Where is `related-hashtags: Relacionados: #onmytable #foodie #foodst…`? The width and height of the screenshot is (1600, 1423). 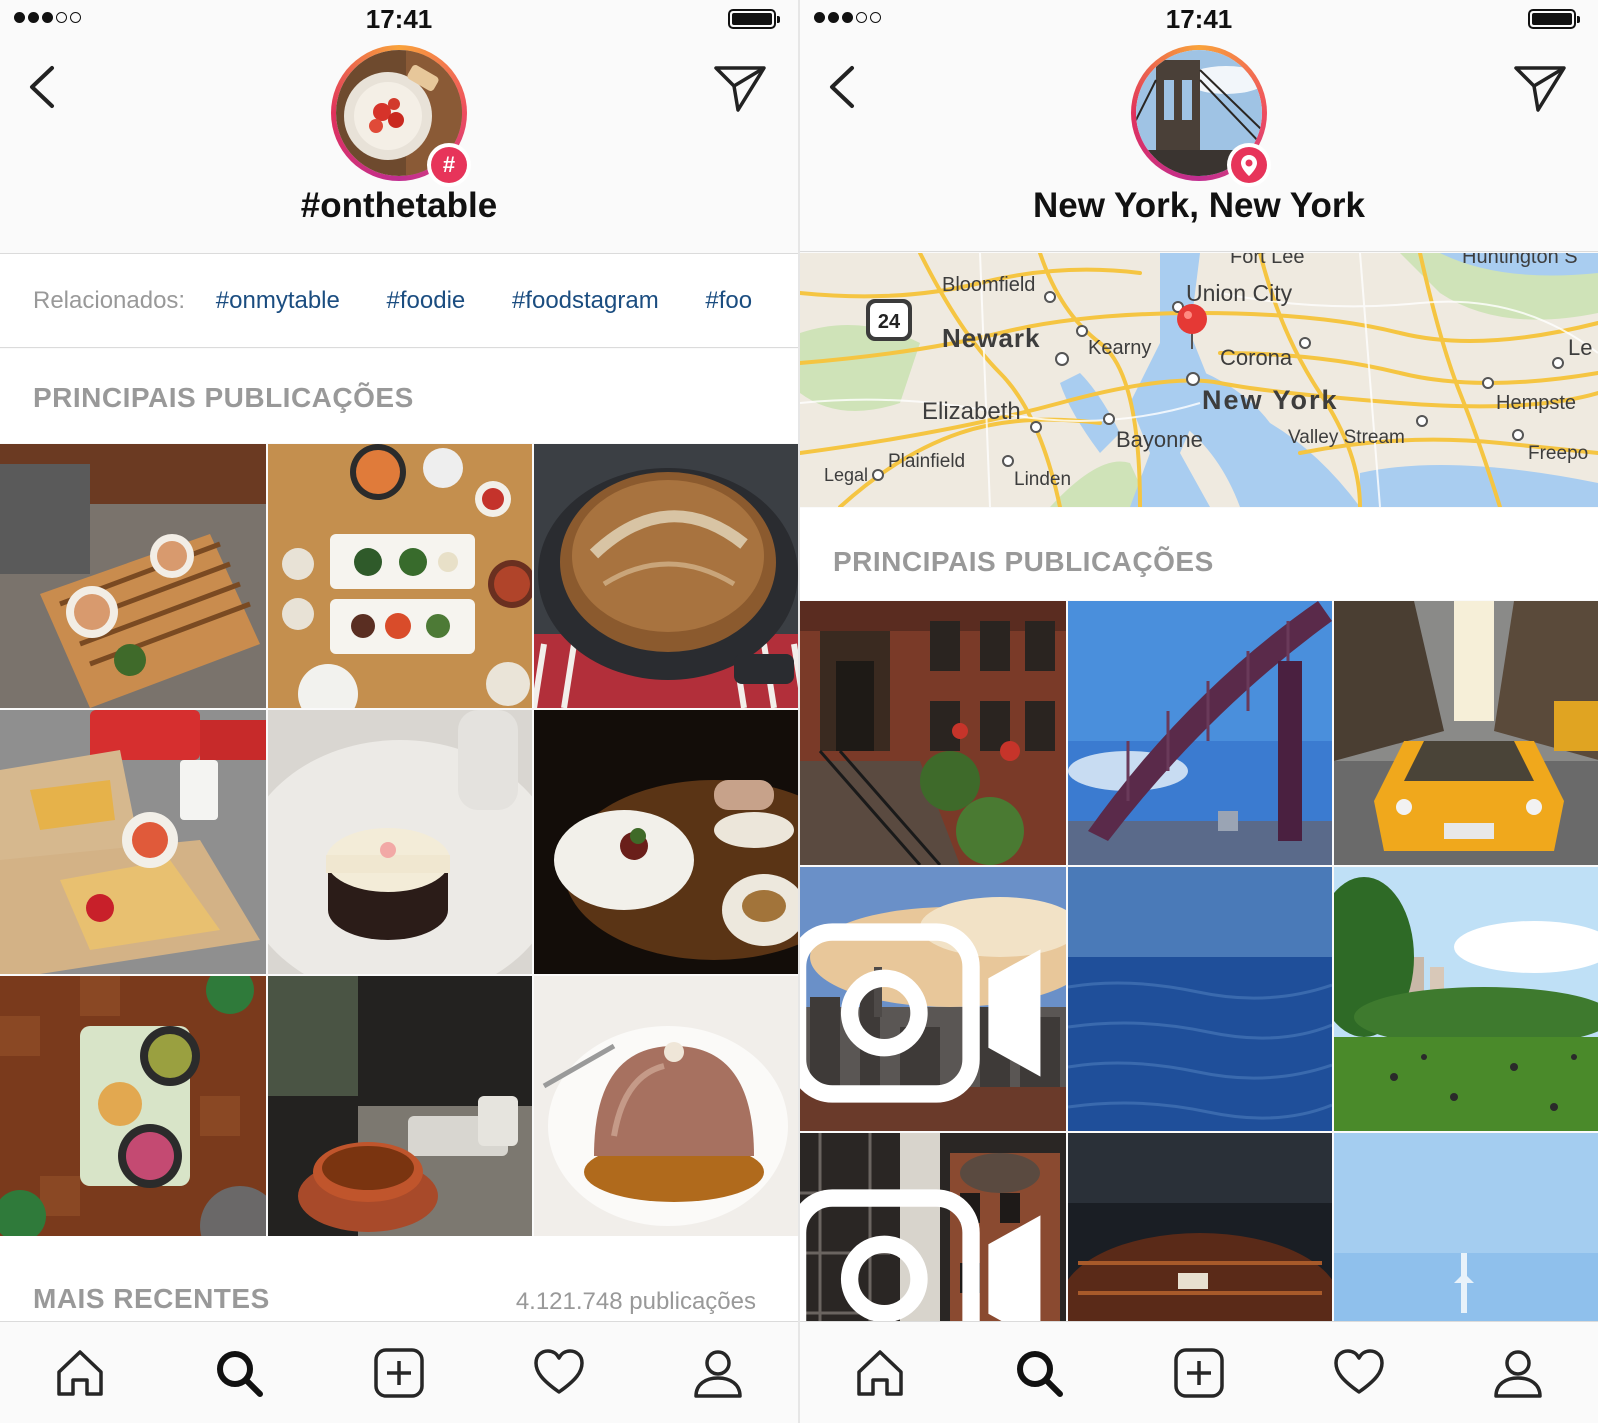 related-hashtags: Relacionados: #onmytable #foodie #foodst… is located at coordinates (399, 301).